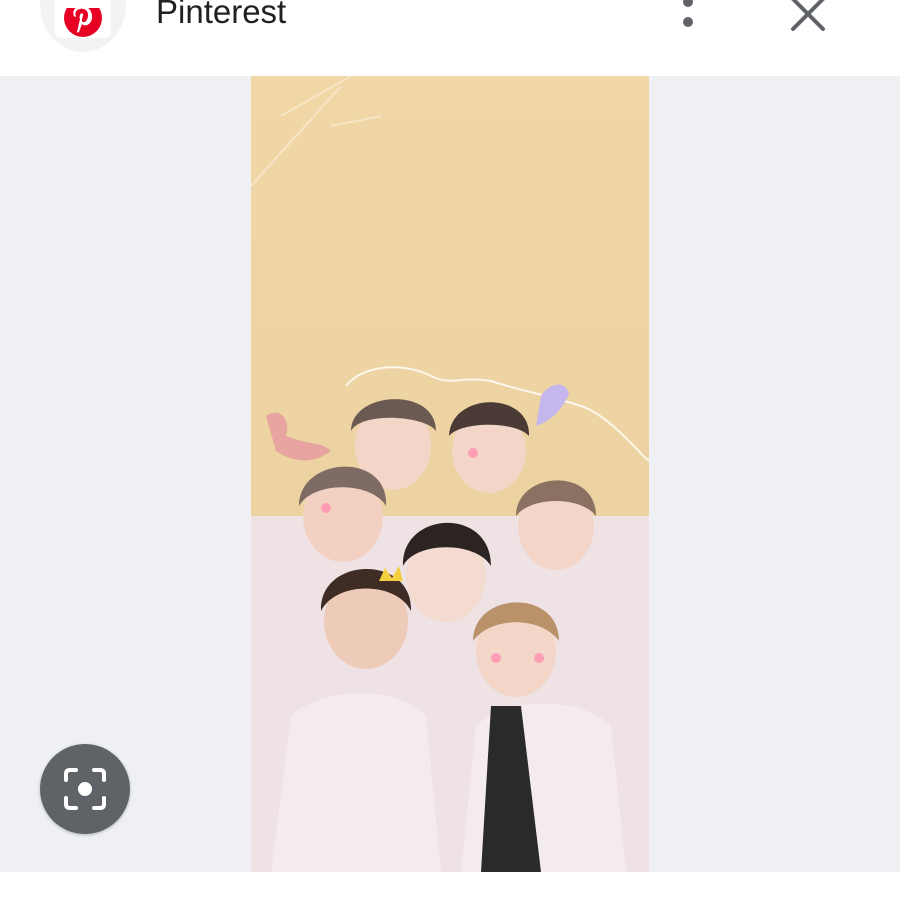 Image resolution: width=900 pixels, height=900 pixels. I want to click on logo-tile, so click(83, 19).